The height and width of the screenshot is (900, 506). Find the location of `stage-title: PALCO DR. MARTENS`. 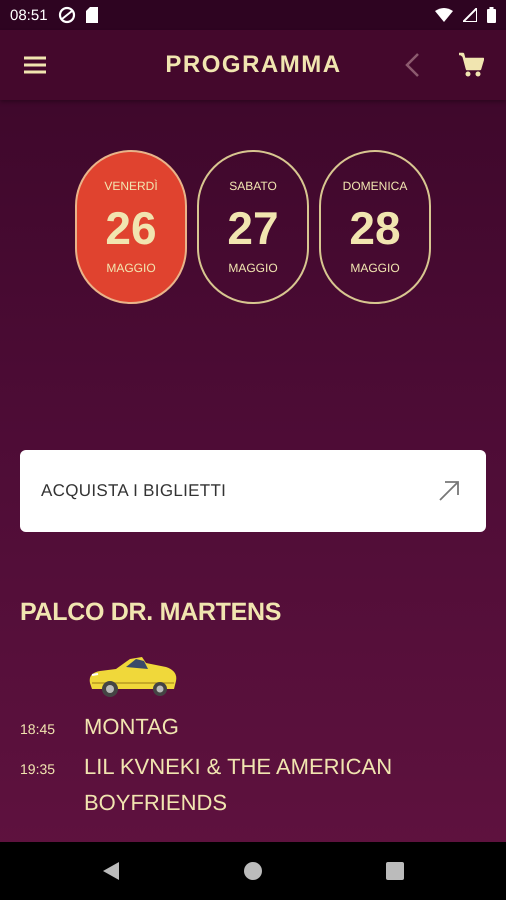

stage-title: PALCO DR. MARTENS is located at coordinates (151, 612).